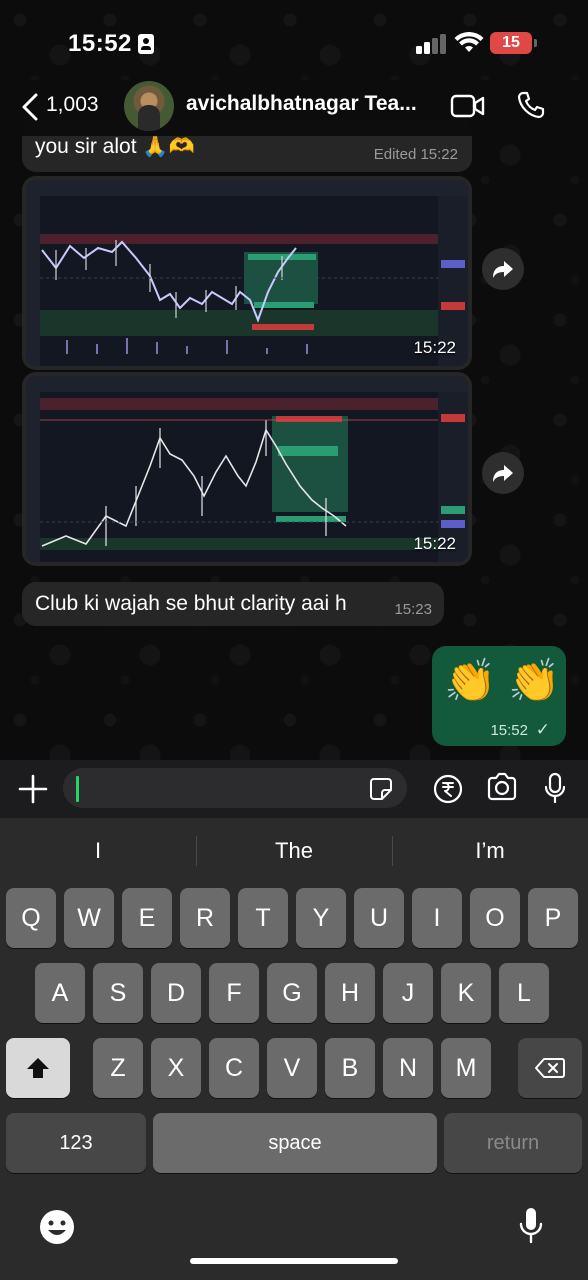 The width and height of the screenshot is (588, 1280). Describe the element at coordinates (448, 789) in the screenshot. I see `rupee-payment-icon` at that location.